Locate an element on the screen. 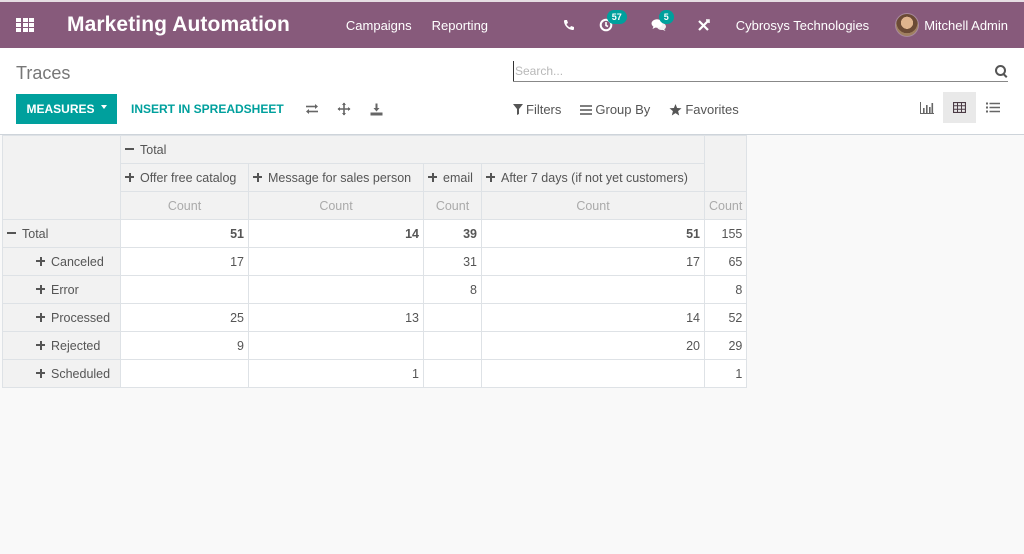 The width and height of the screenshot is (1024, 554). row-header-processed: Processed is located at coordinates (61, 317).